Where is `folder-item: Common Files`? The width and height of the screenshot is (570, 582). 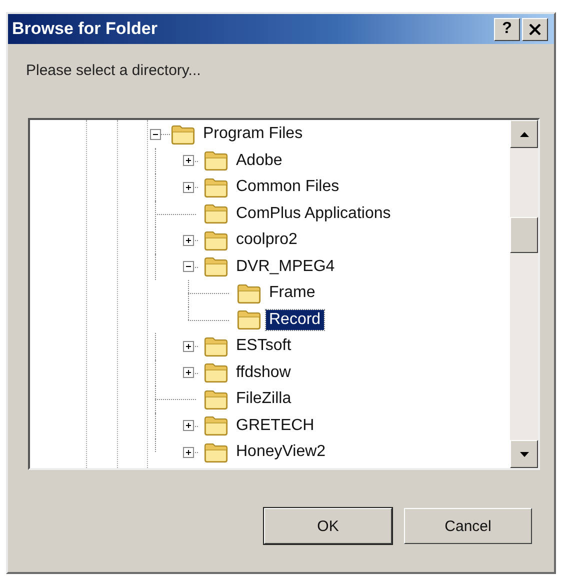
folder-item: Common Files is located at coordinates (287, 187).